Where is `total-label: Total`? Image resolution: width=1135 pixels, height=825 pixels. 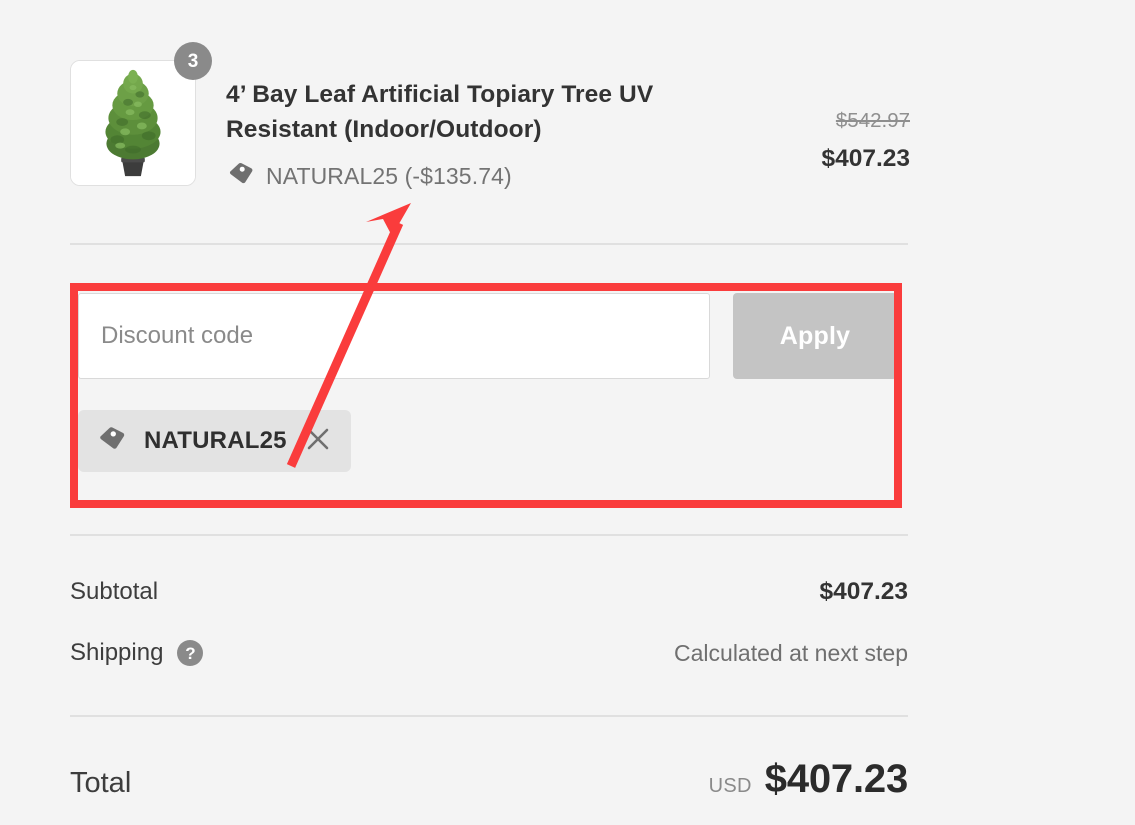
total-label: Total is located at coordinates (101, 783).